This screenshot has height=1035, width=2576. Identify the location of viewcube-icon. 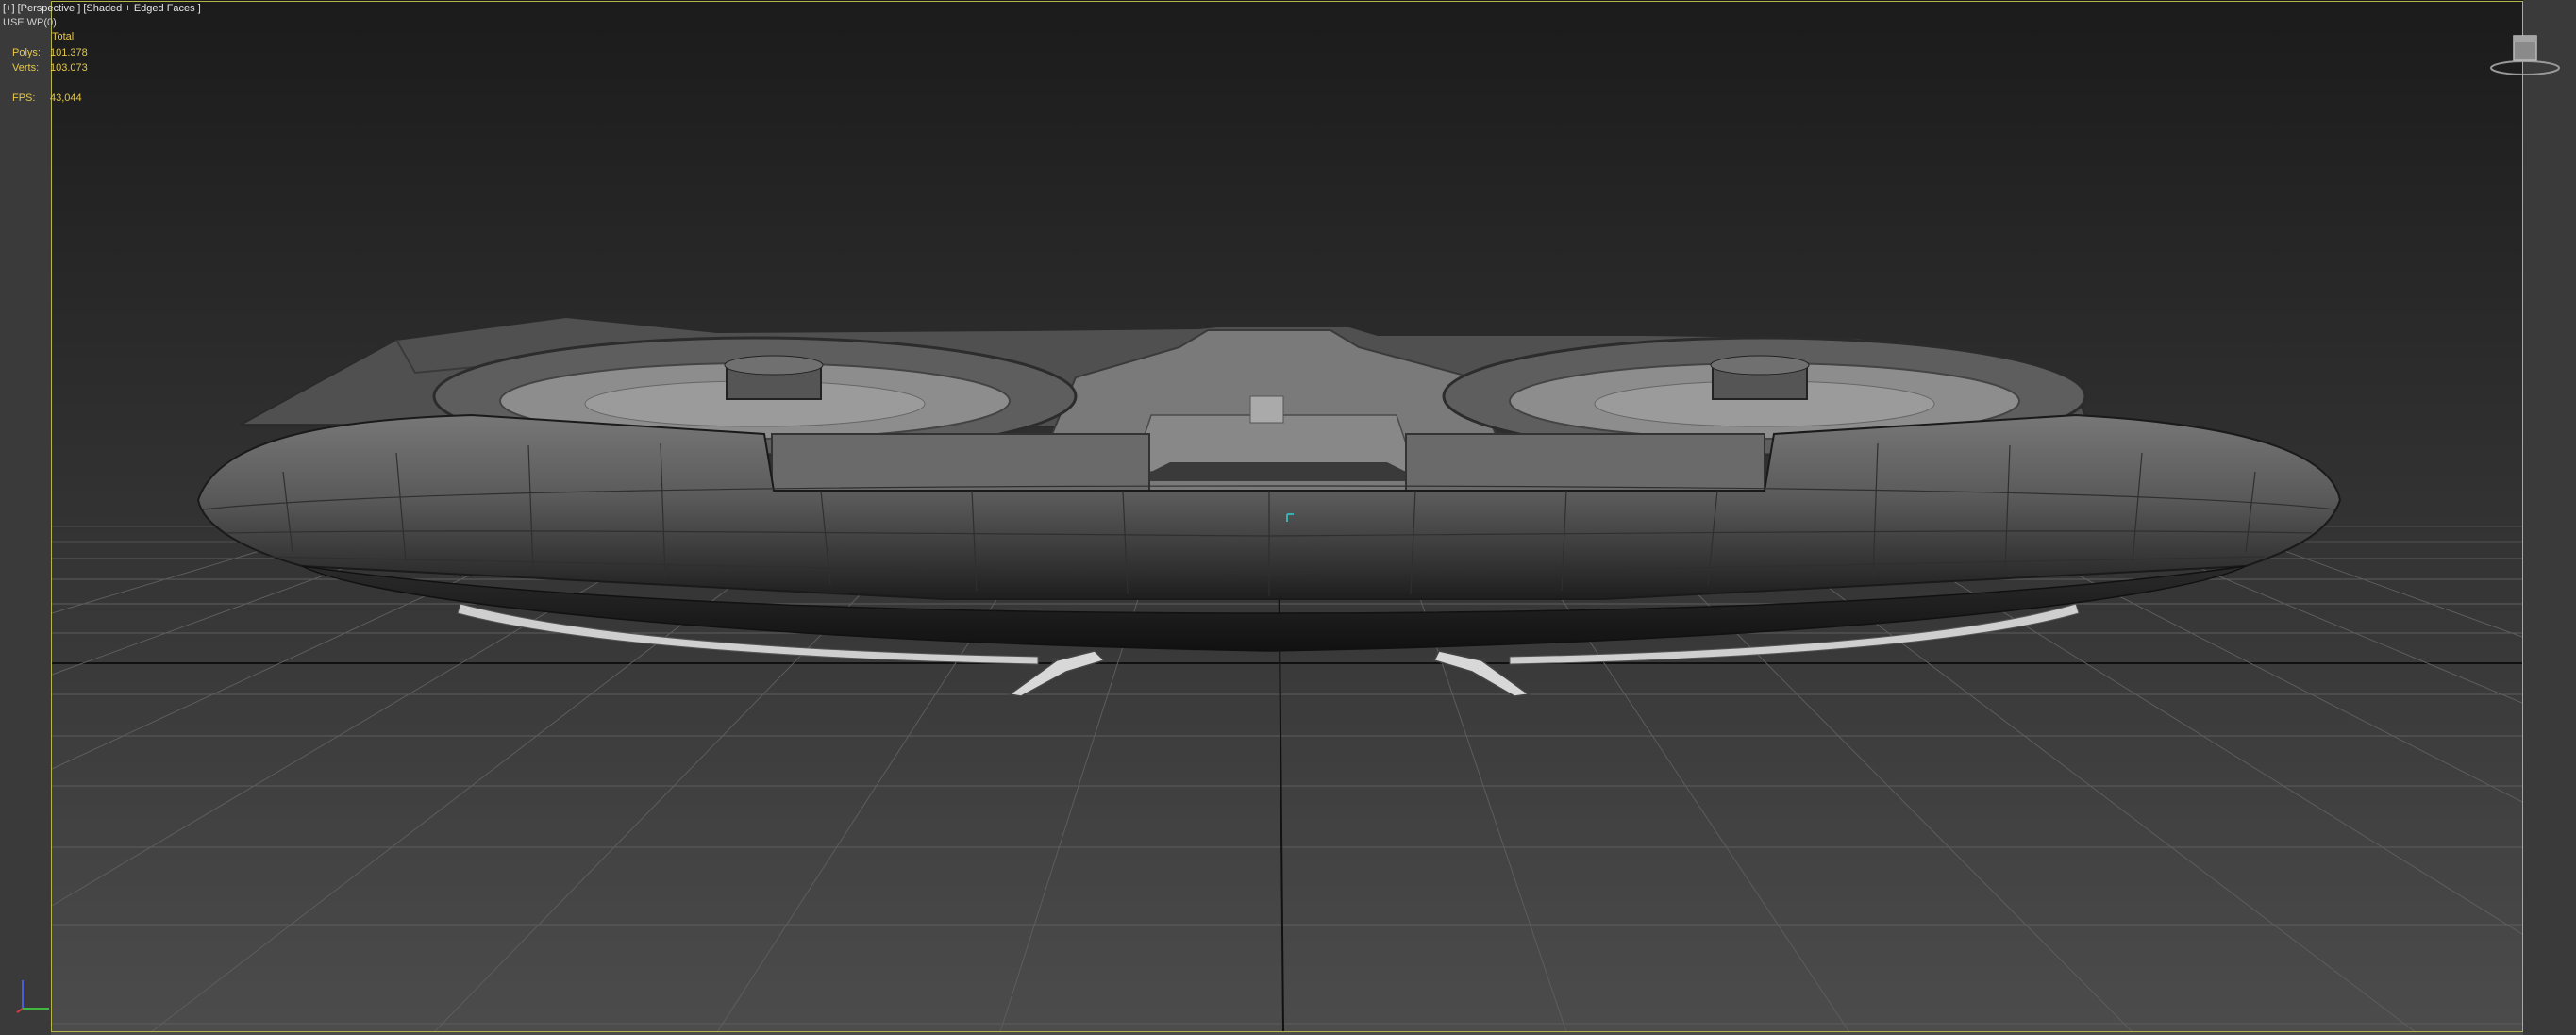
(2525, 54).